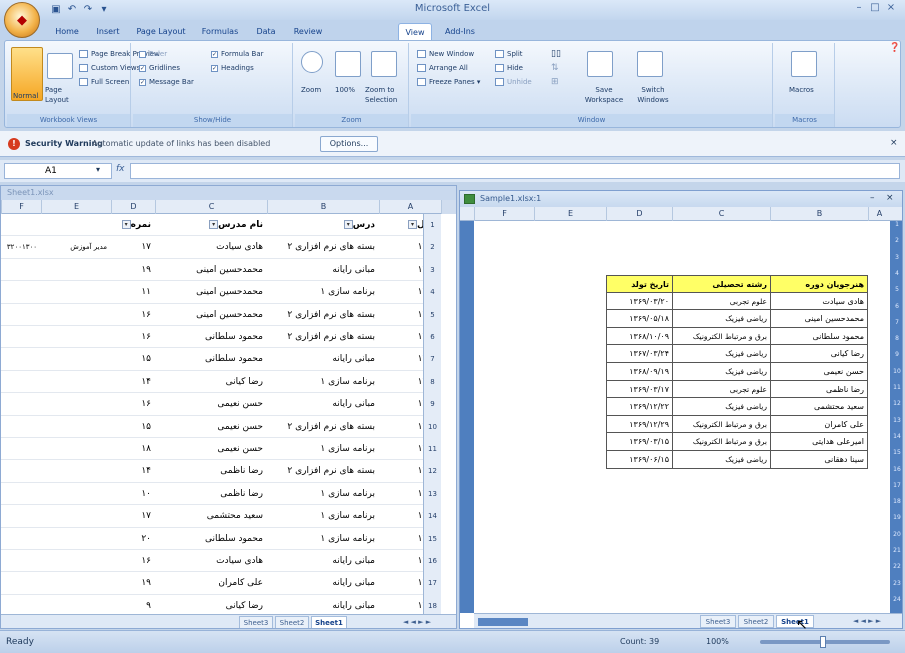  Describe the element at coordinates (896, 224) in the screenshot. I see `right-row-header: 1` at that location.